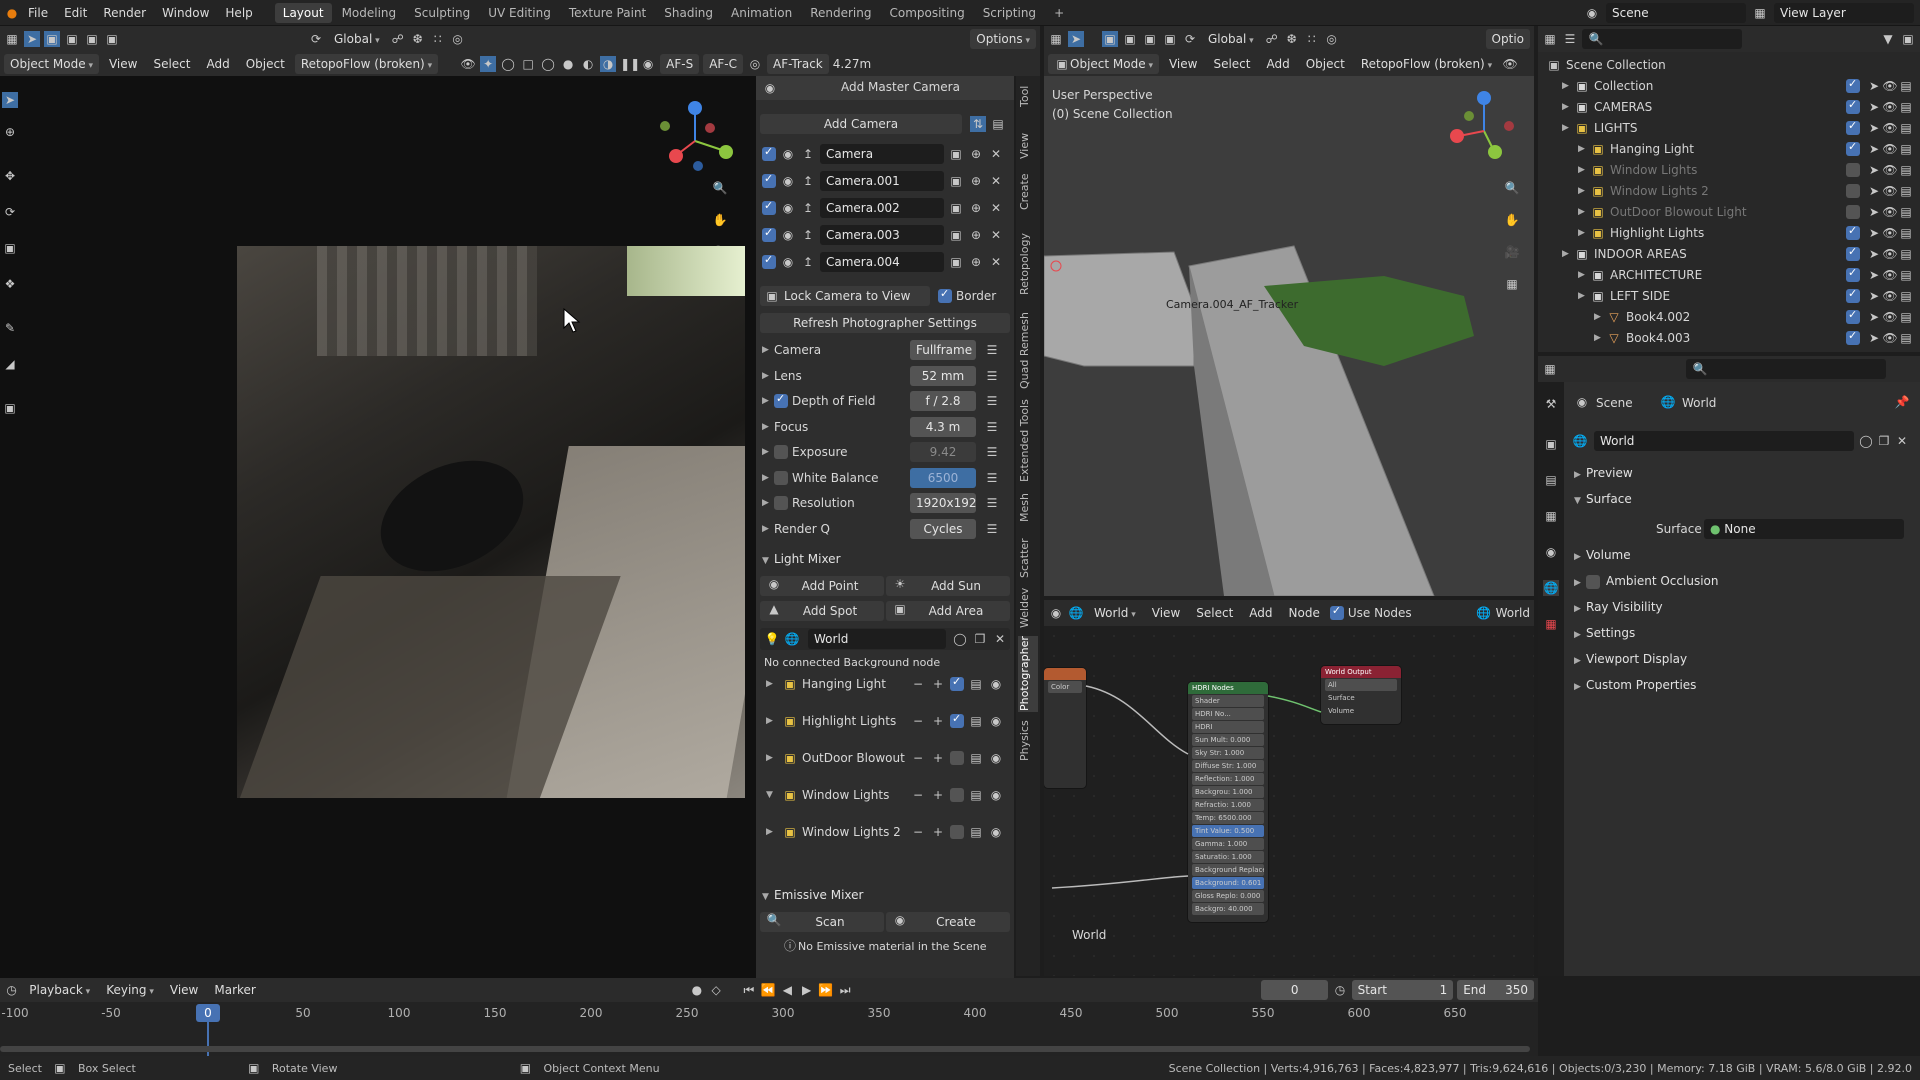 The height and width of the screenshot is (1080, 1920). I want to click on camera-select-icon: ⊕, so click(976, 235).